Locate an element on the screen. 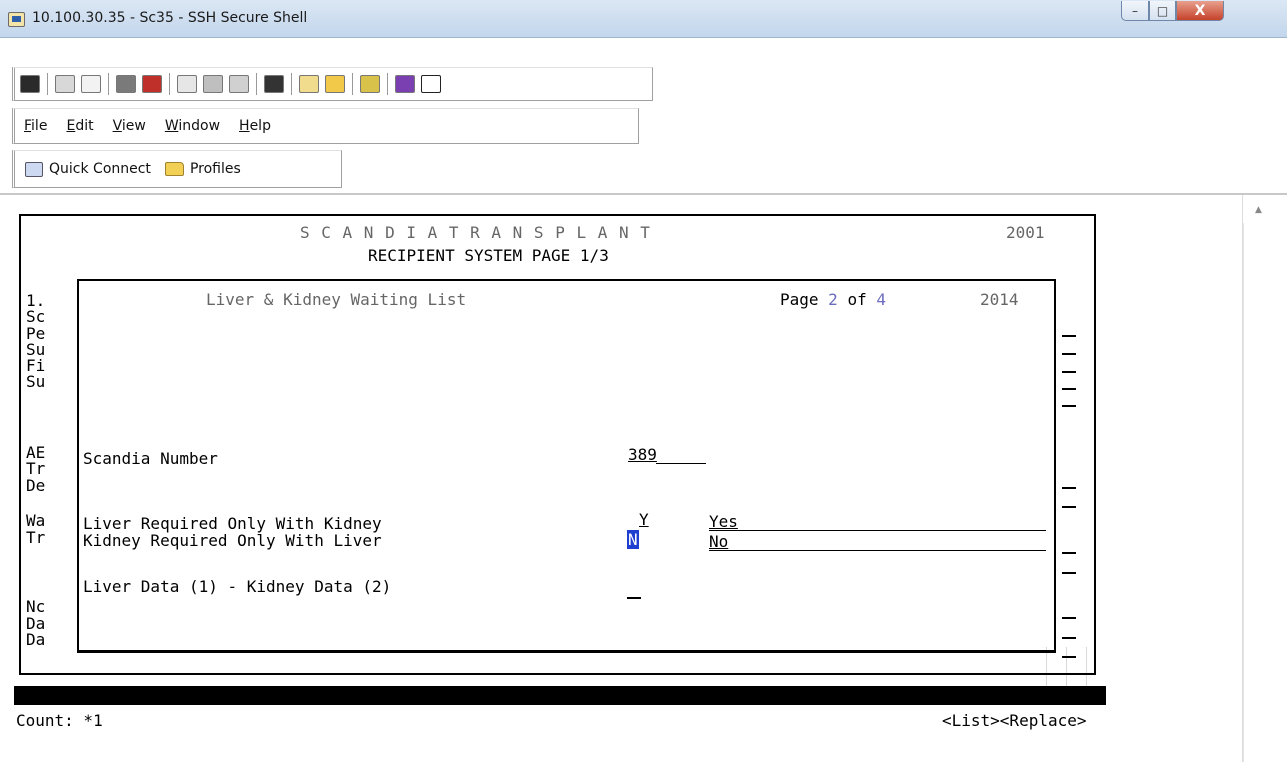 The image size is (1287, 762). vertical-scrollbar: ▲ is located at coordinates (1264, 478).